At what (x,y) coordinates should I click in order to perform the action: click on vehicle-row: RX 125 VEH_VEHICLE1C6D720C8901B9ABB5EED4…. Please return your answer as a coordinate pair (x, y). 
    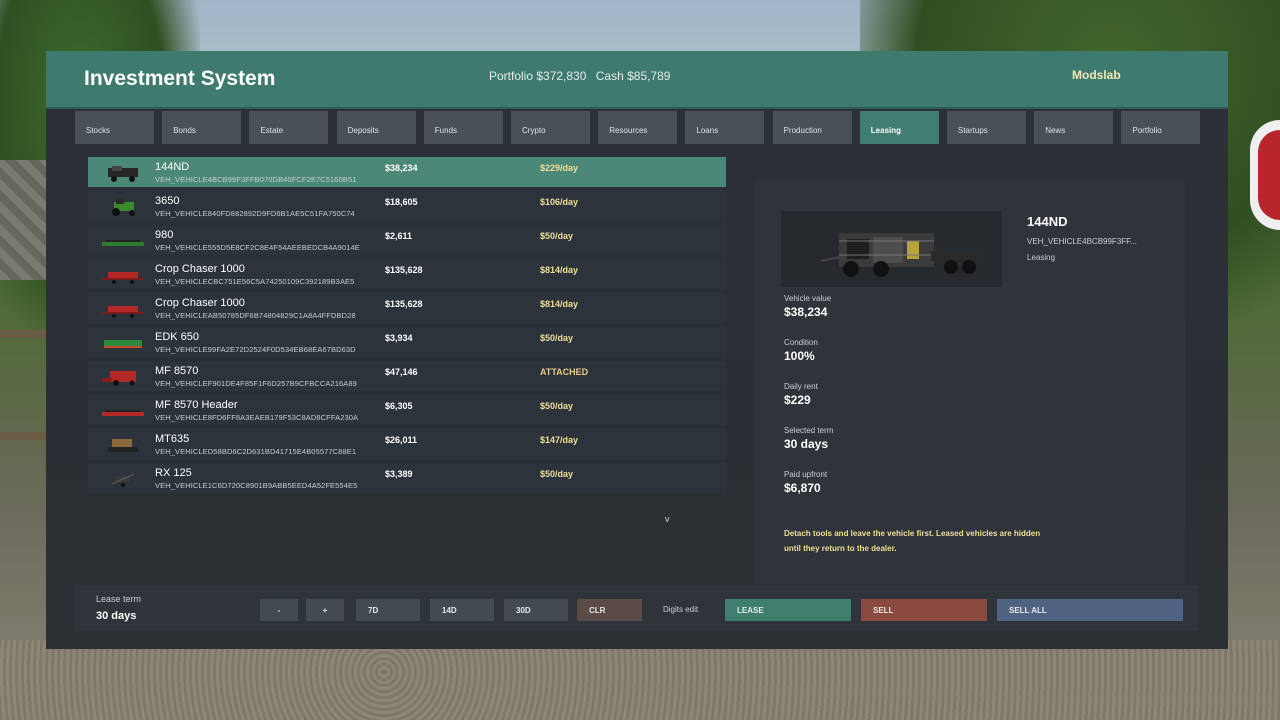
    Looking at the image, I should click on (407, 478).